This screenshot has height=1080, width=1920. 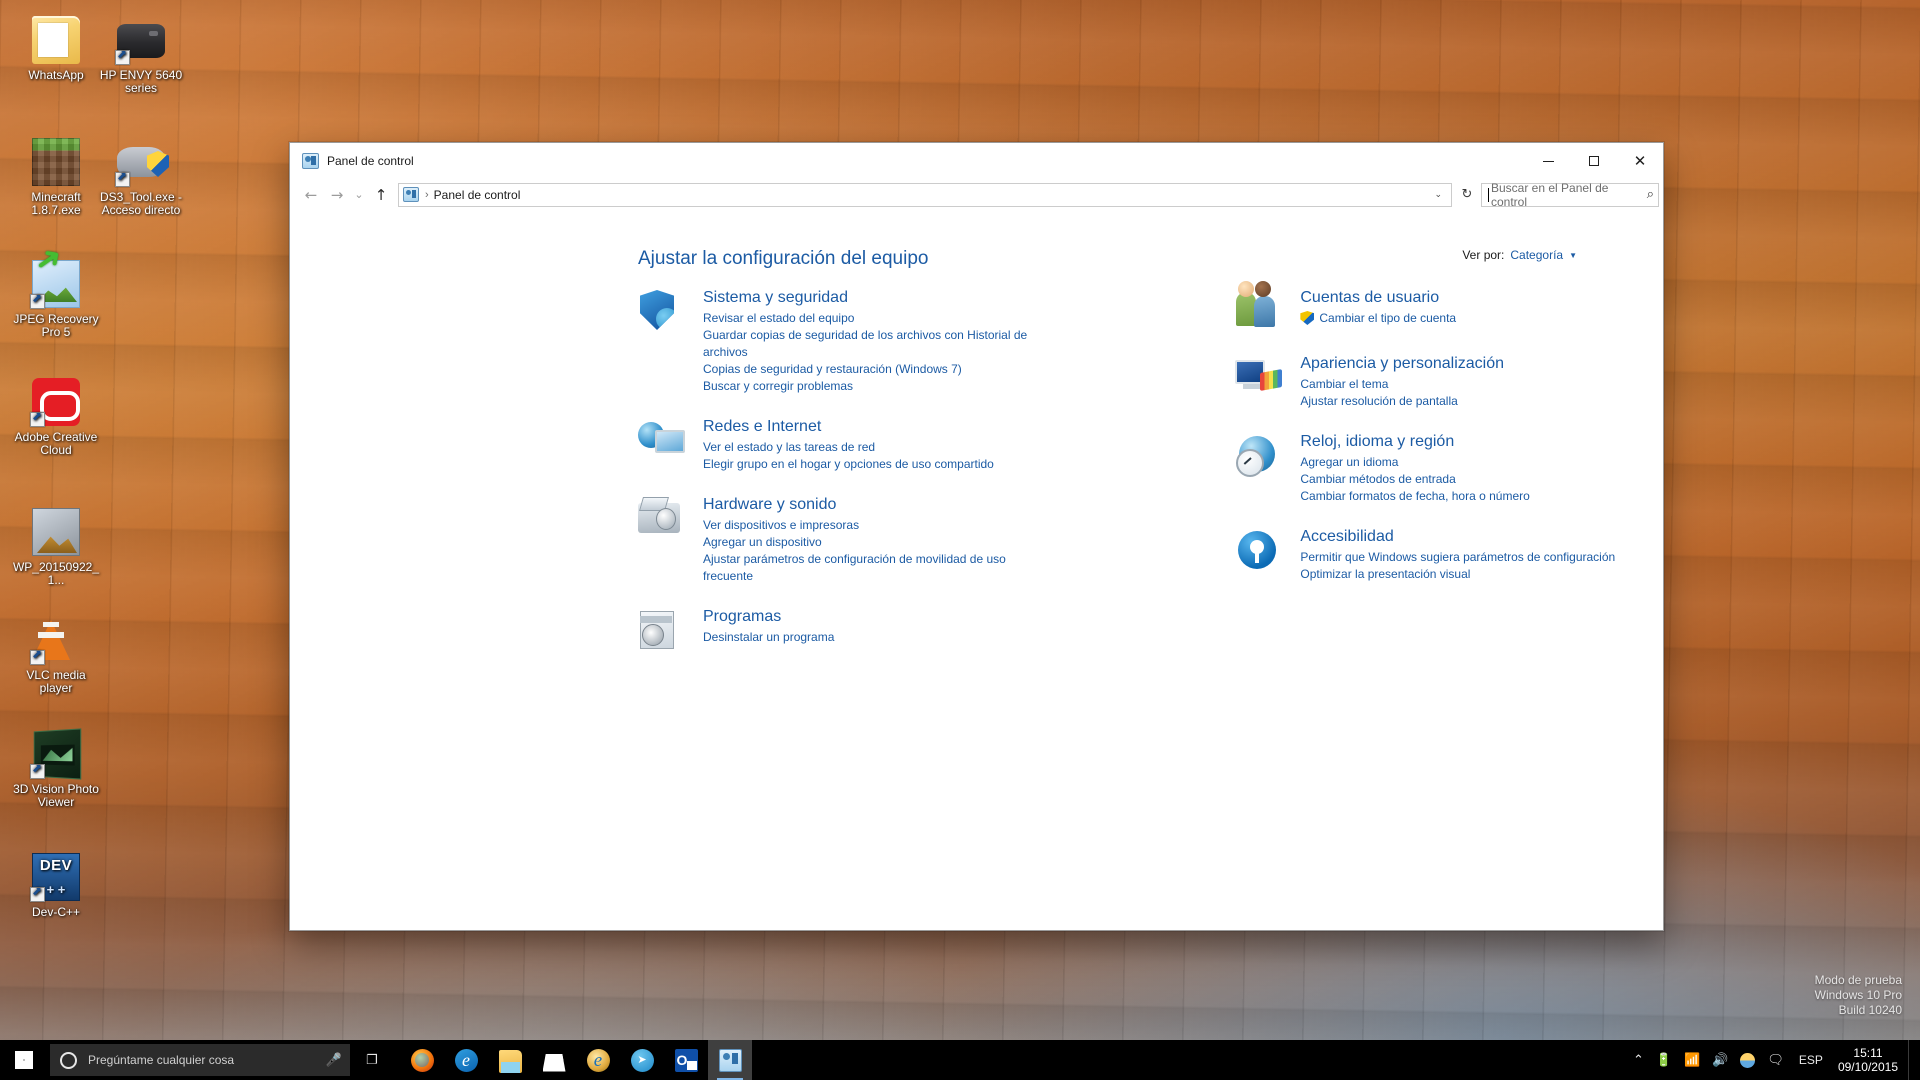 What do you see at coordinates (1414, 496) in the screenshot?
I see `category-task-link: Cambiar formatos de fecha, hora o número` at bounding box center [1414, 496].